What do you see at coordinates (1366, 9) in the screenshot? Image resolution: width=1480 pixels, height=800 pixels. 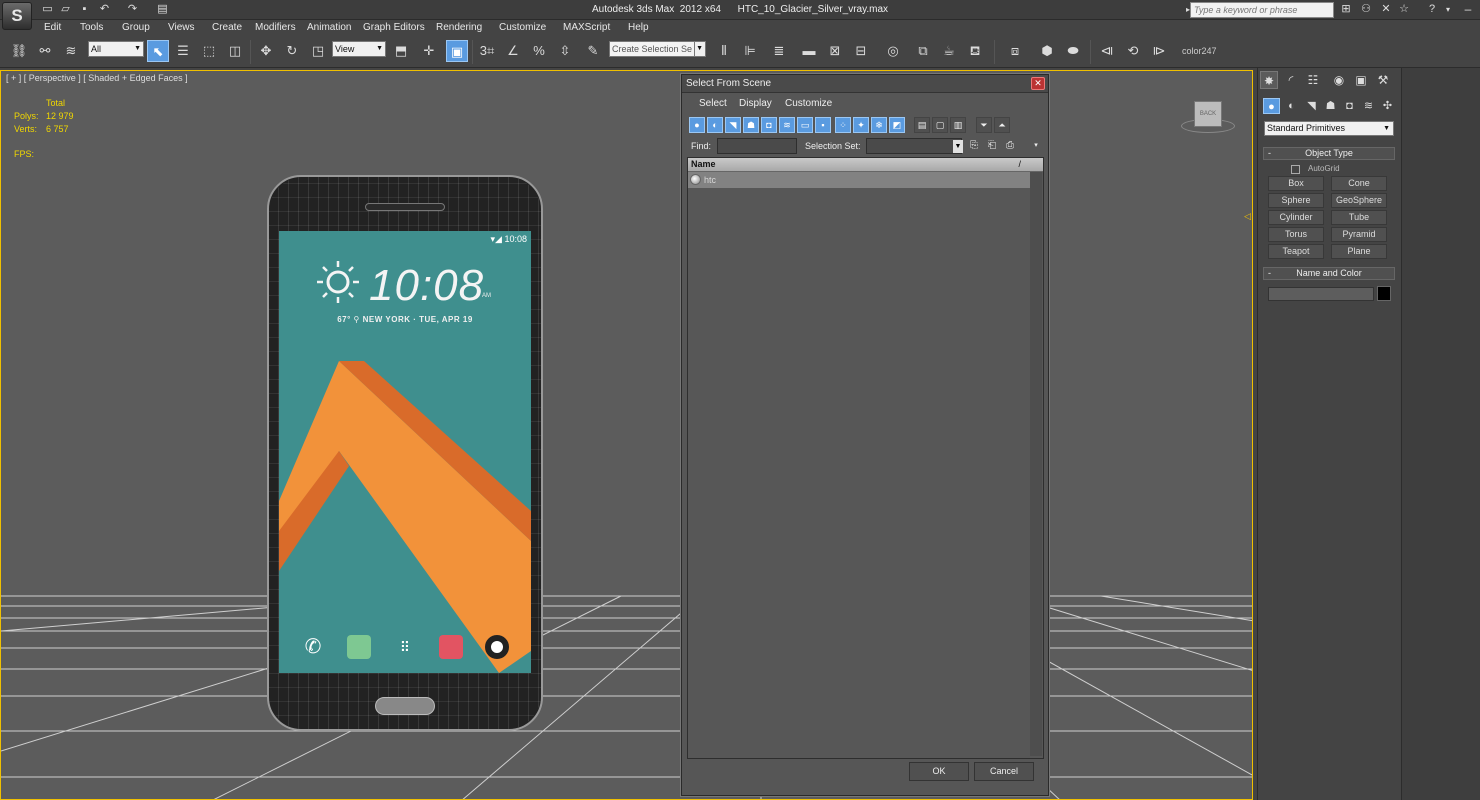 I see `subscription-icon: ⚇` at bounding box center [1366, 9].